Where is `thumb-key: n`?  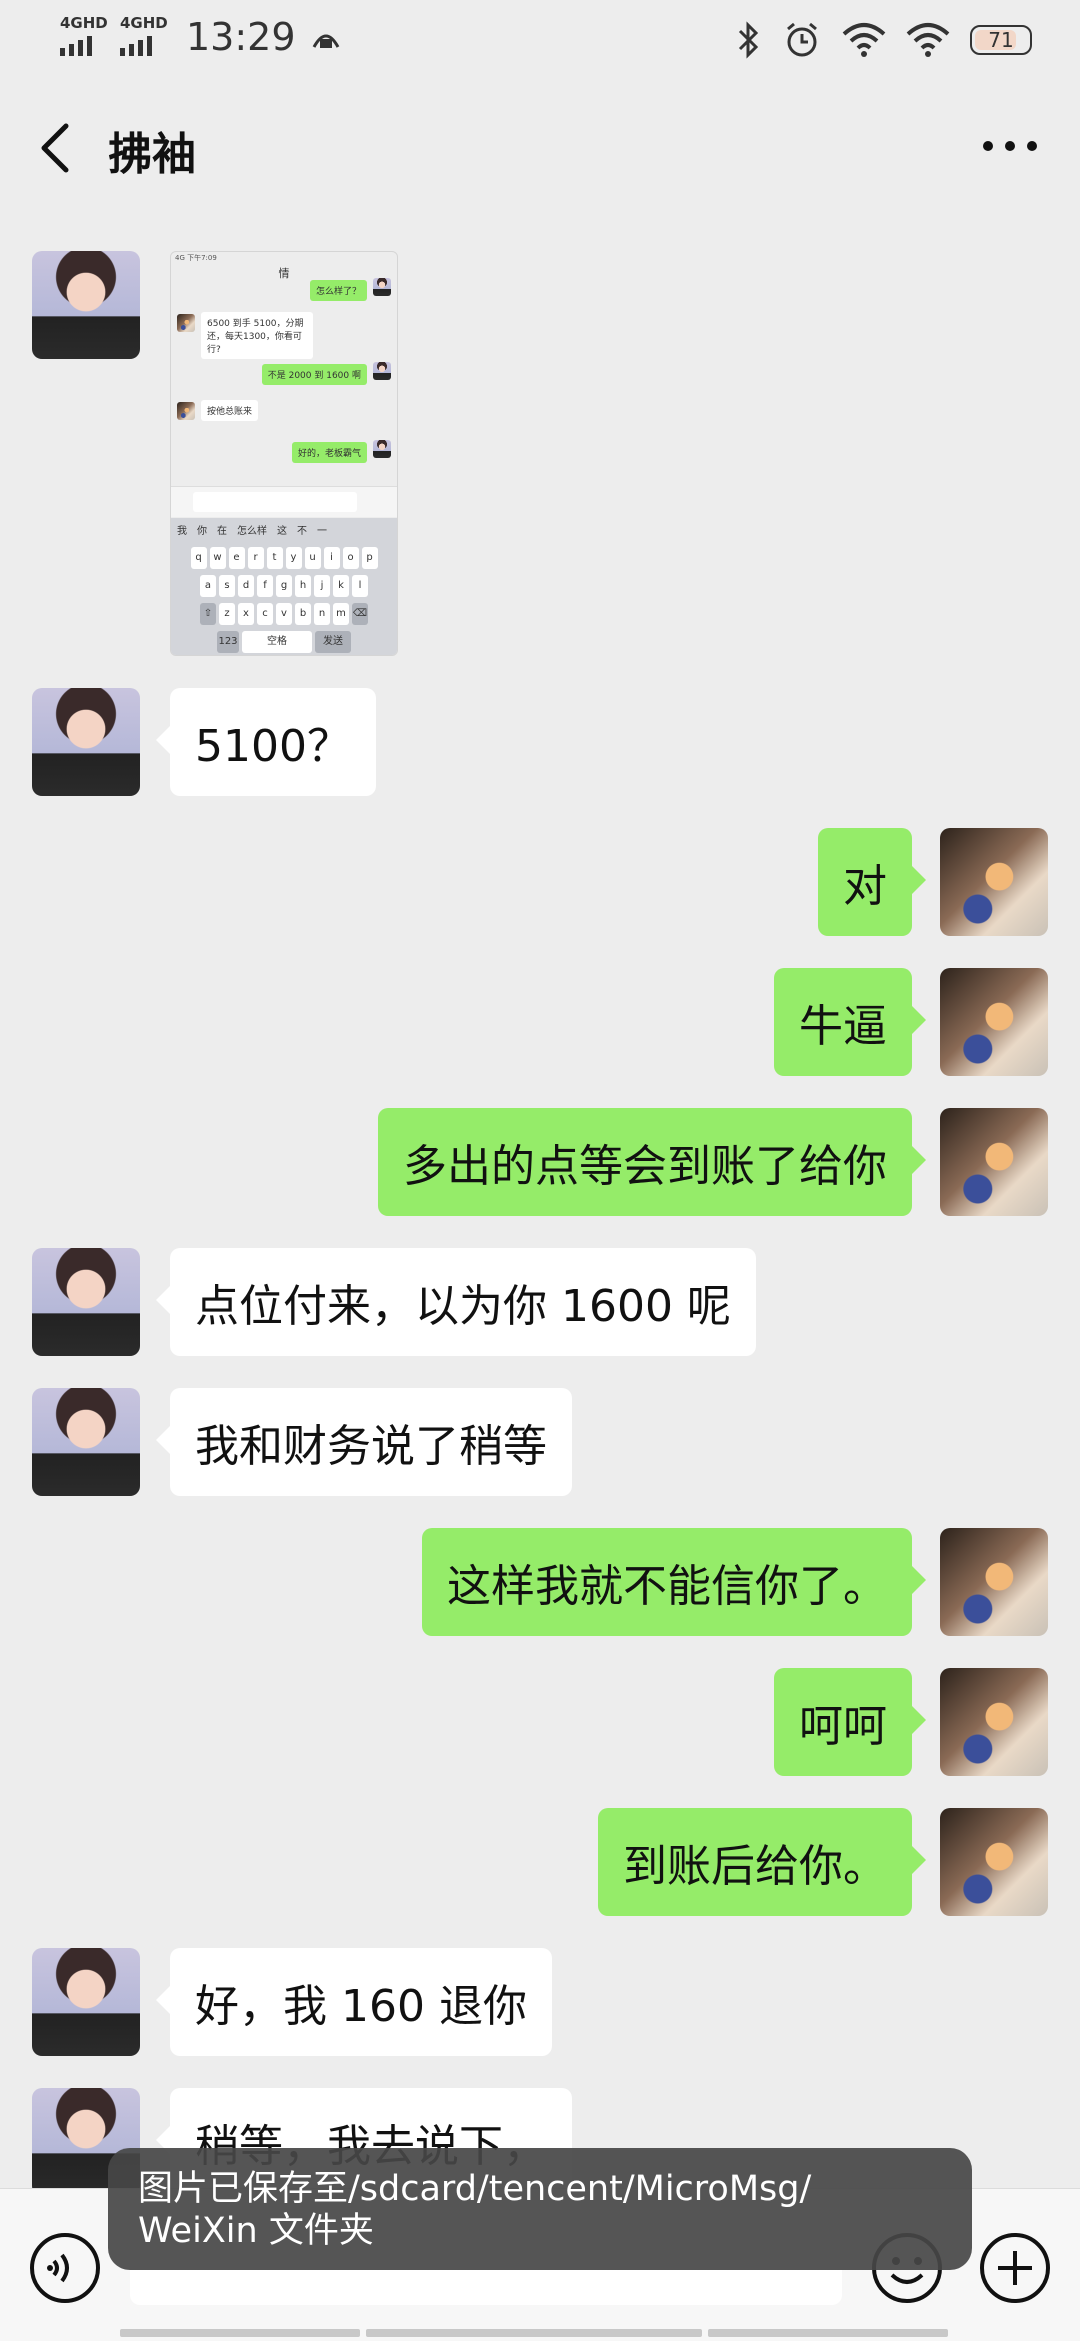 thumb-key: n is located at coordinates (322, 614).